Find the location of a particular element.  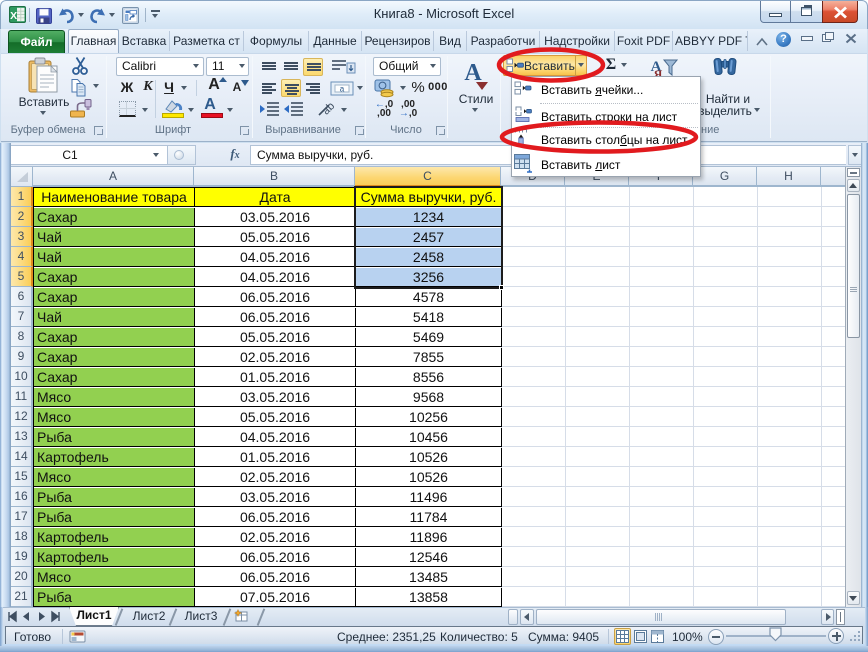

svg-text: a is located at coordinates (342, 89).